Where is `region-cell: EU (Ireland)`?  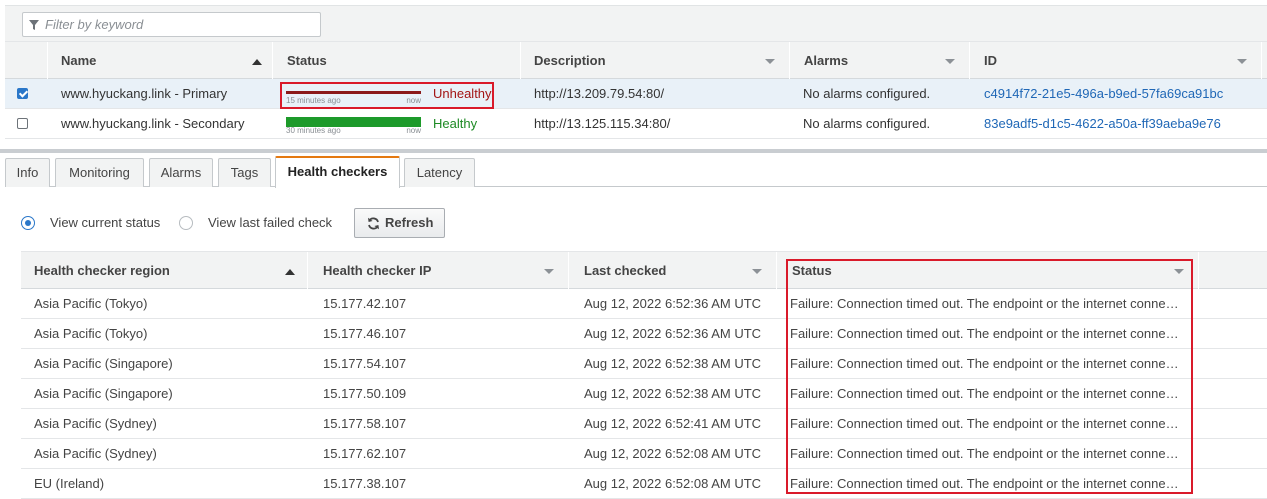
region-cell: EU (Ireland) is located at coordinates (69, 483).